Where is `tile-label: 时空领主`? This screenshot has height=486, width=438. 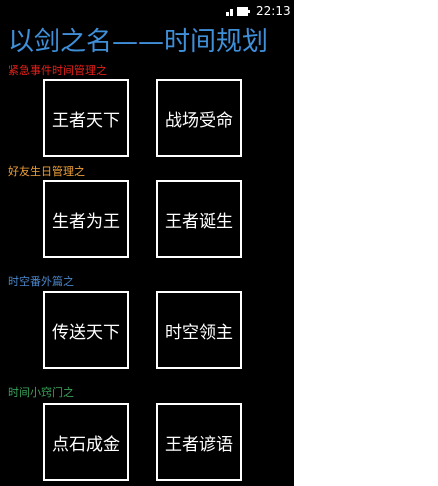 tile-label: 时空领主 is located at coordinates (199, 332).